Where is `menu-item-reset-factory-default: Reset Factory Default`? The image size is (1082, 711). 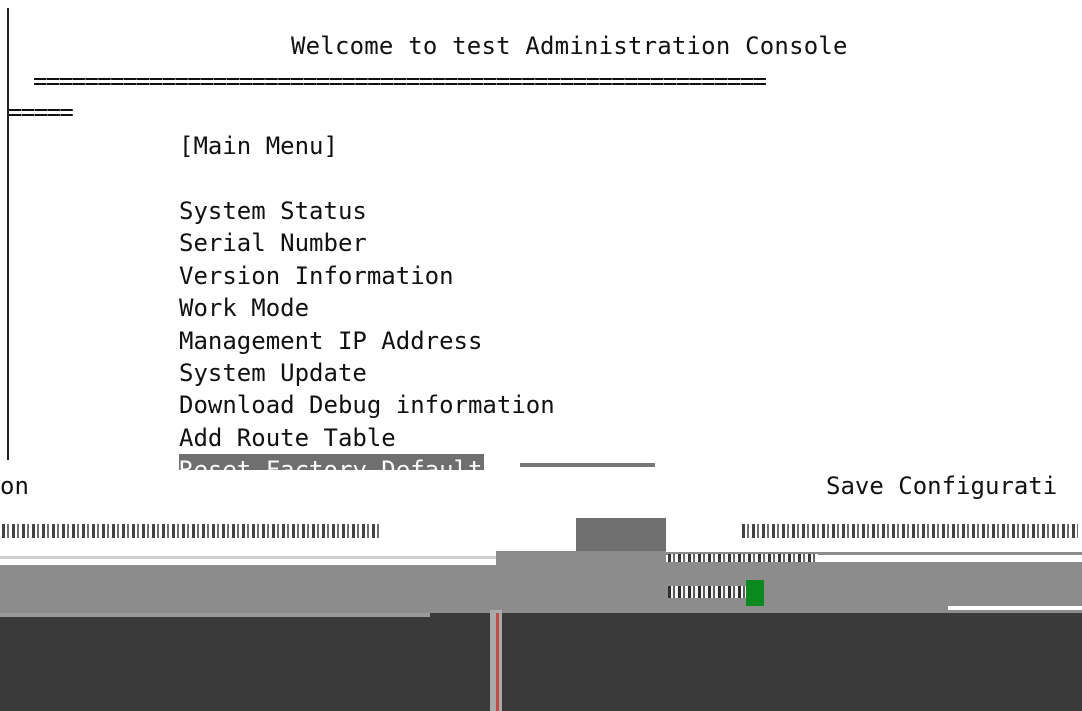 menu-item-reset-factory-default: Reset Factory Default is located at coordinates (367, 462).